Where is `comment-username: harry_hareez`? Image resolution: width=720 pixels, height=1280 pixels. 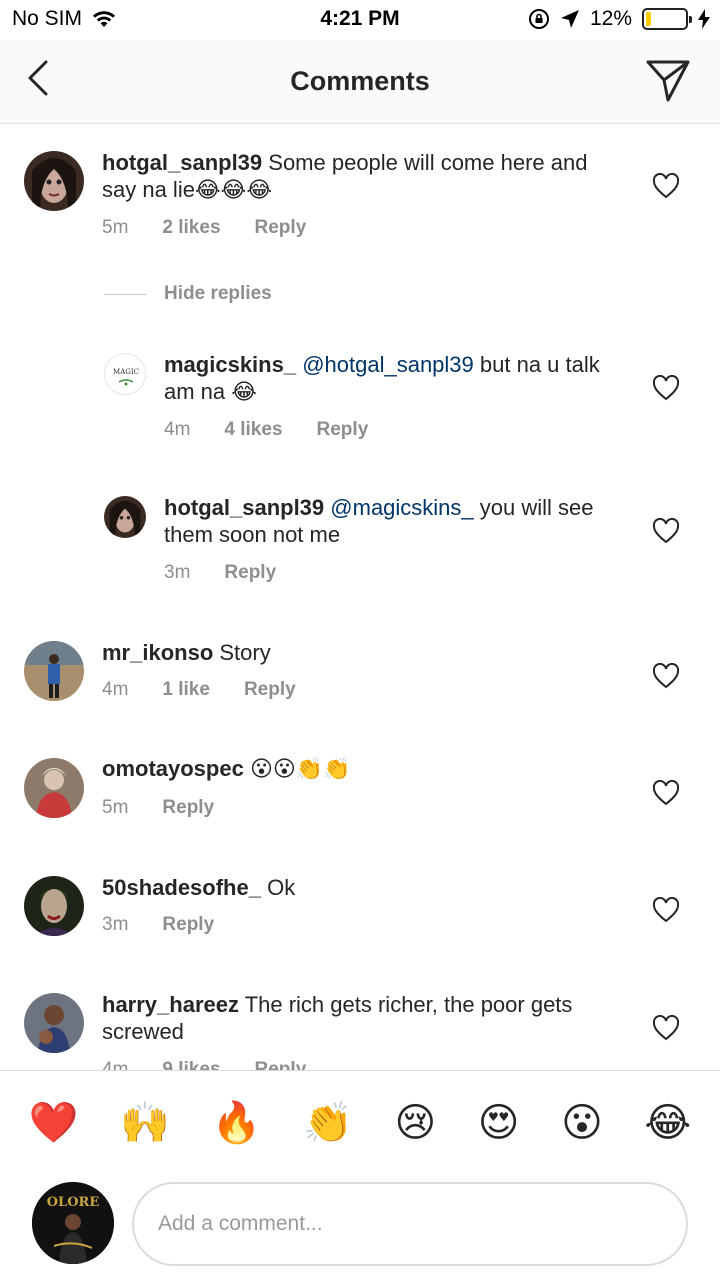
comment-username: harry_hareez is located at coordinates (170, 1004).